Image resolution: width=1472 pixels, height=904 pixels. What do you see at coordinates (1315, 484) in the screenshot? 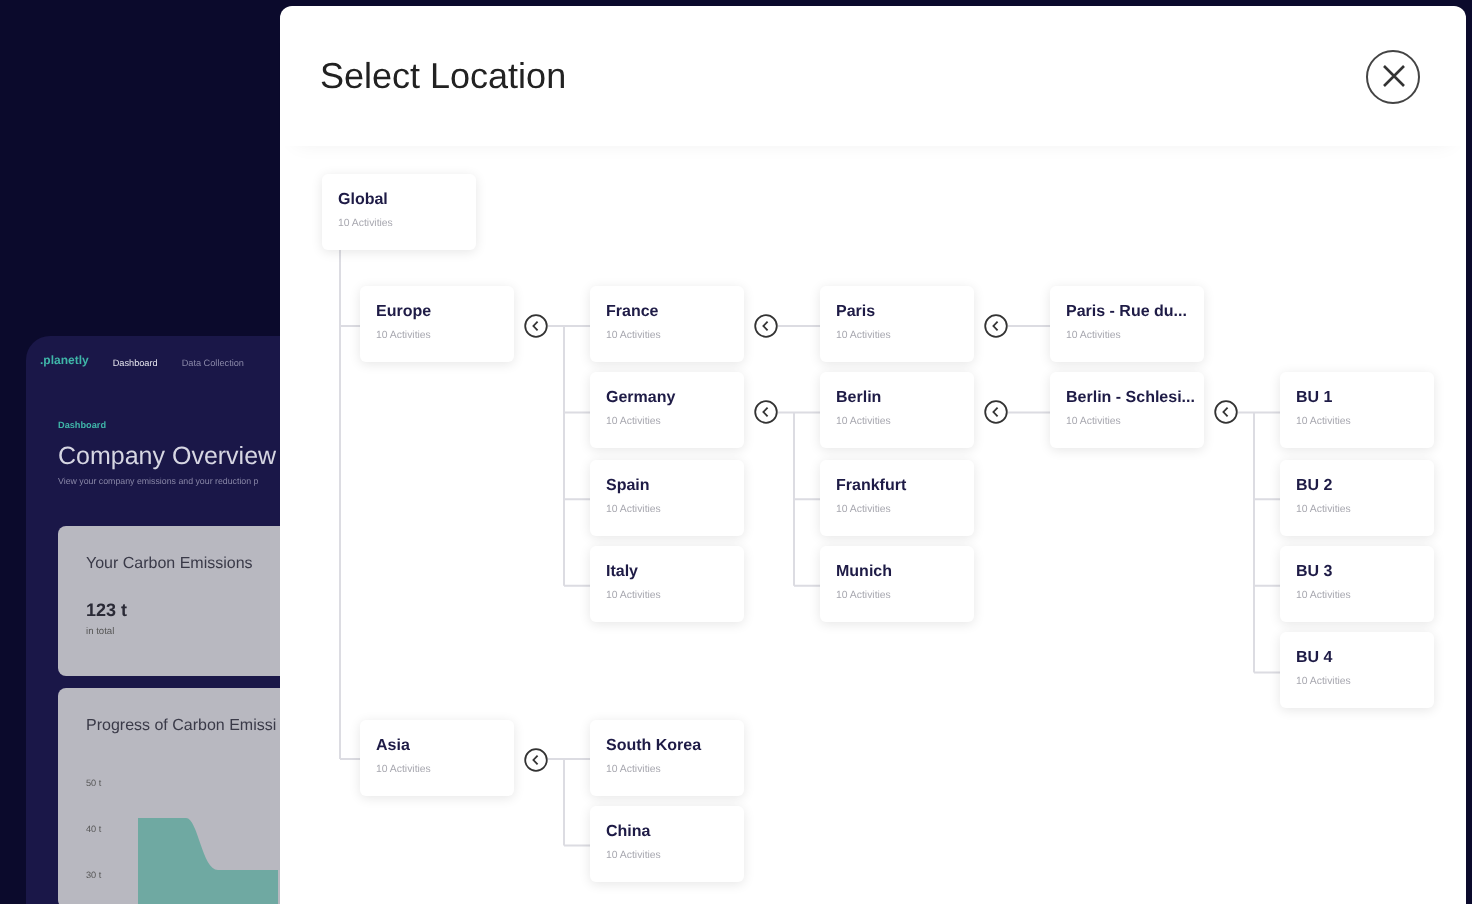
I see `location-name: BU 2` at bounding box center [1315, 484].